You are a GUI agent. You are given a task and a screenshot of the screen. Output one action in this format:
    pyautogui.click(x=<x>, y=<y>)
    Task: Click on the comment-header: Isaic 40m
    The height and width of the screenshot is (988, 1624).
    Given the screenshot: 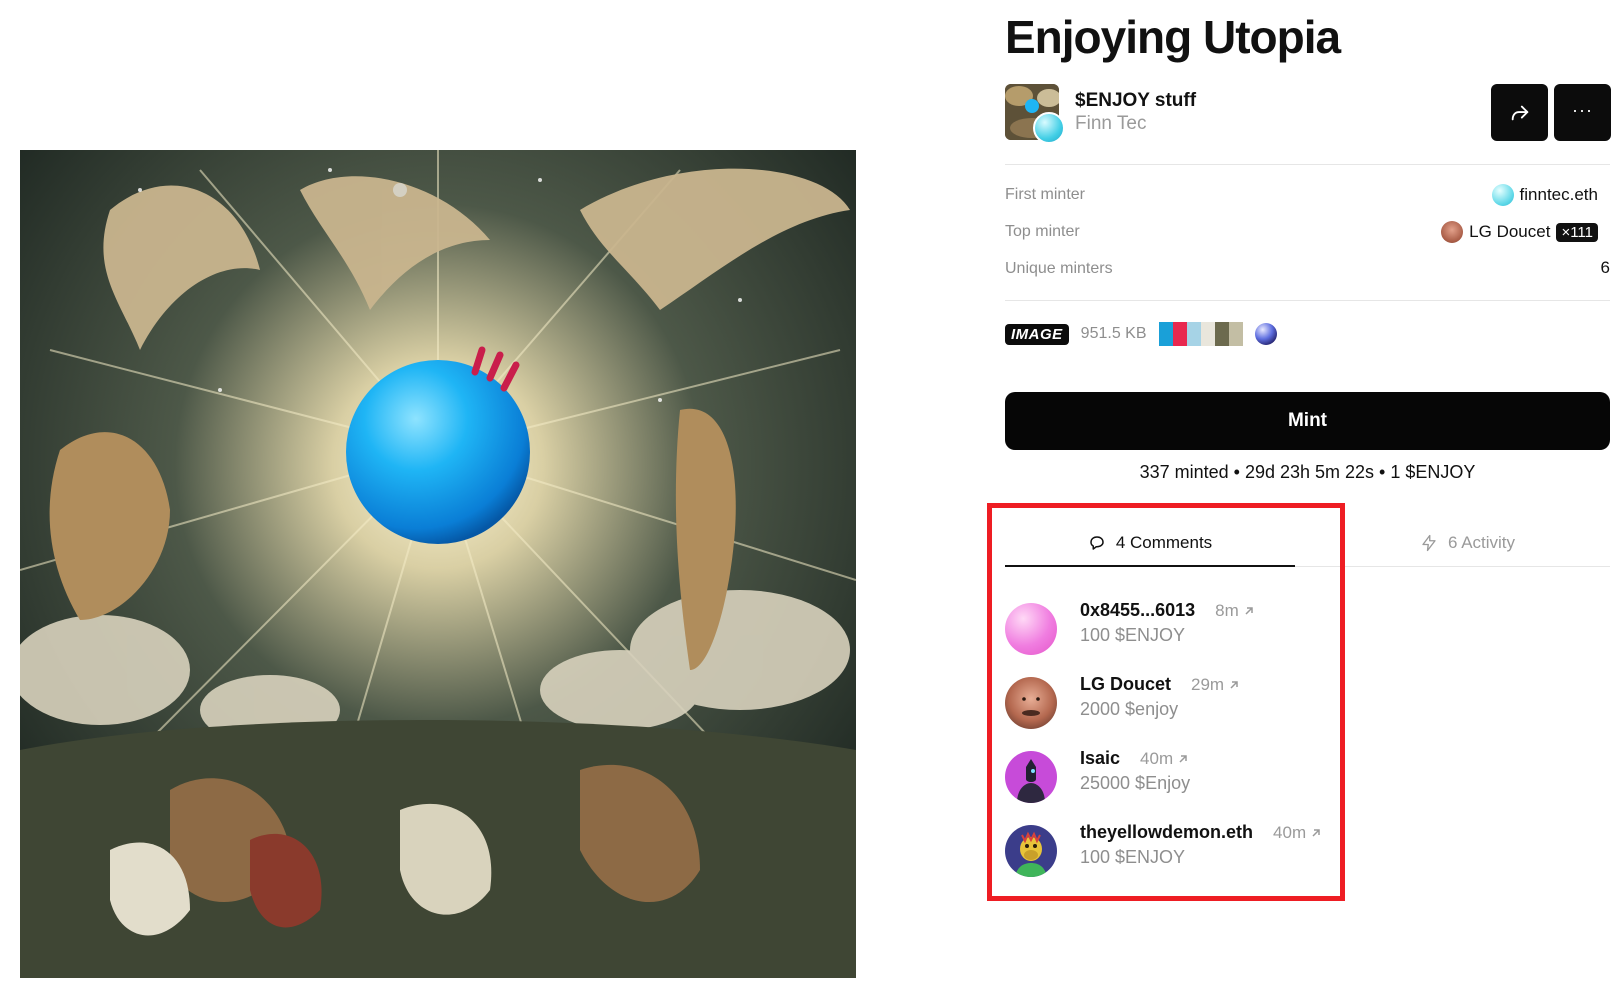 What is the action you would take?
    pyautogui.click(x=1134, y=758)
    